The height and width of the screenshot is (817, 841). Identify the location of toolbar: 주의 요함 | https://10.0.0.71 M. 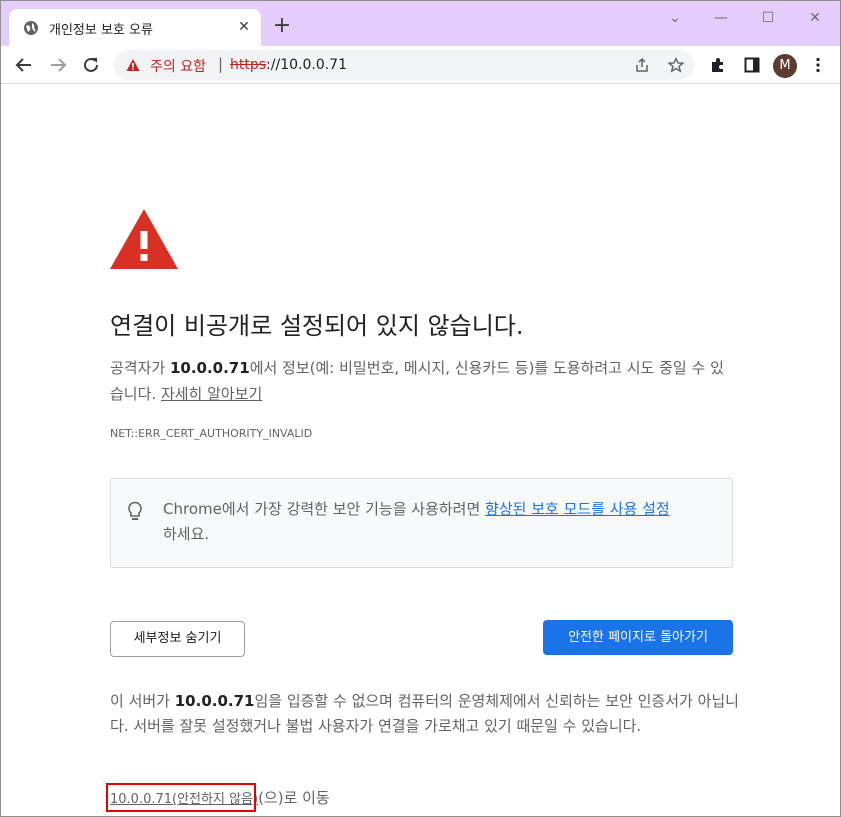
(420, 65).